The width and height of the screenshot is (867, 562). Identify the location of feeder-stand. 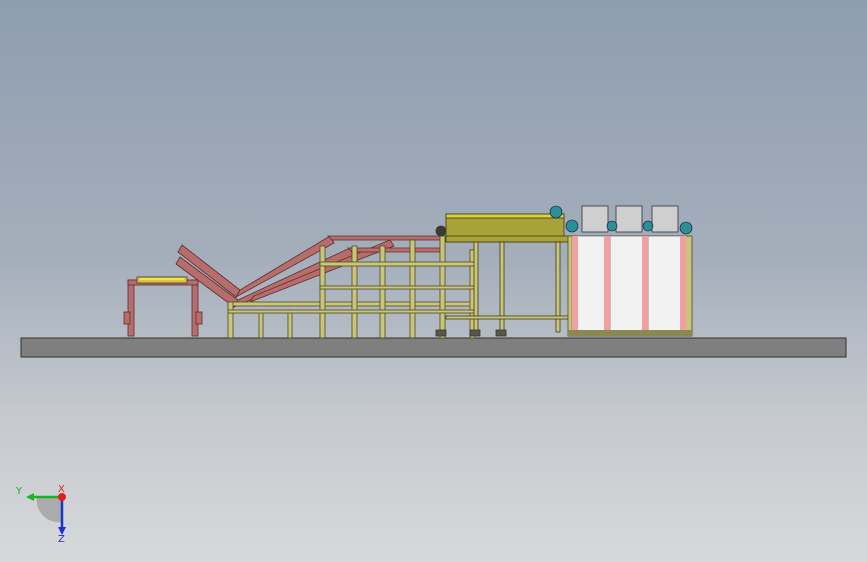
(163, 306).